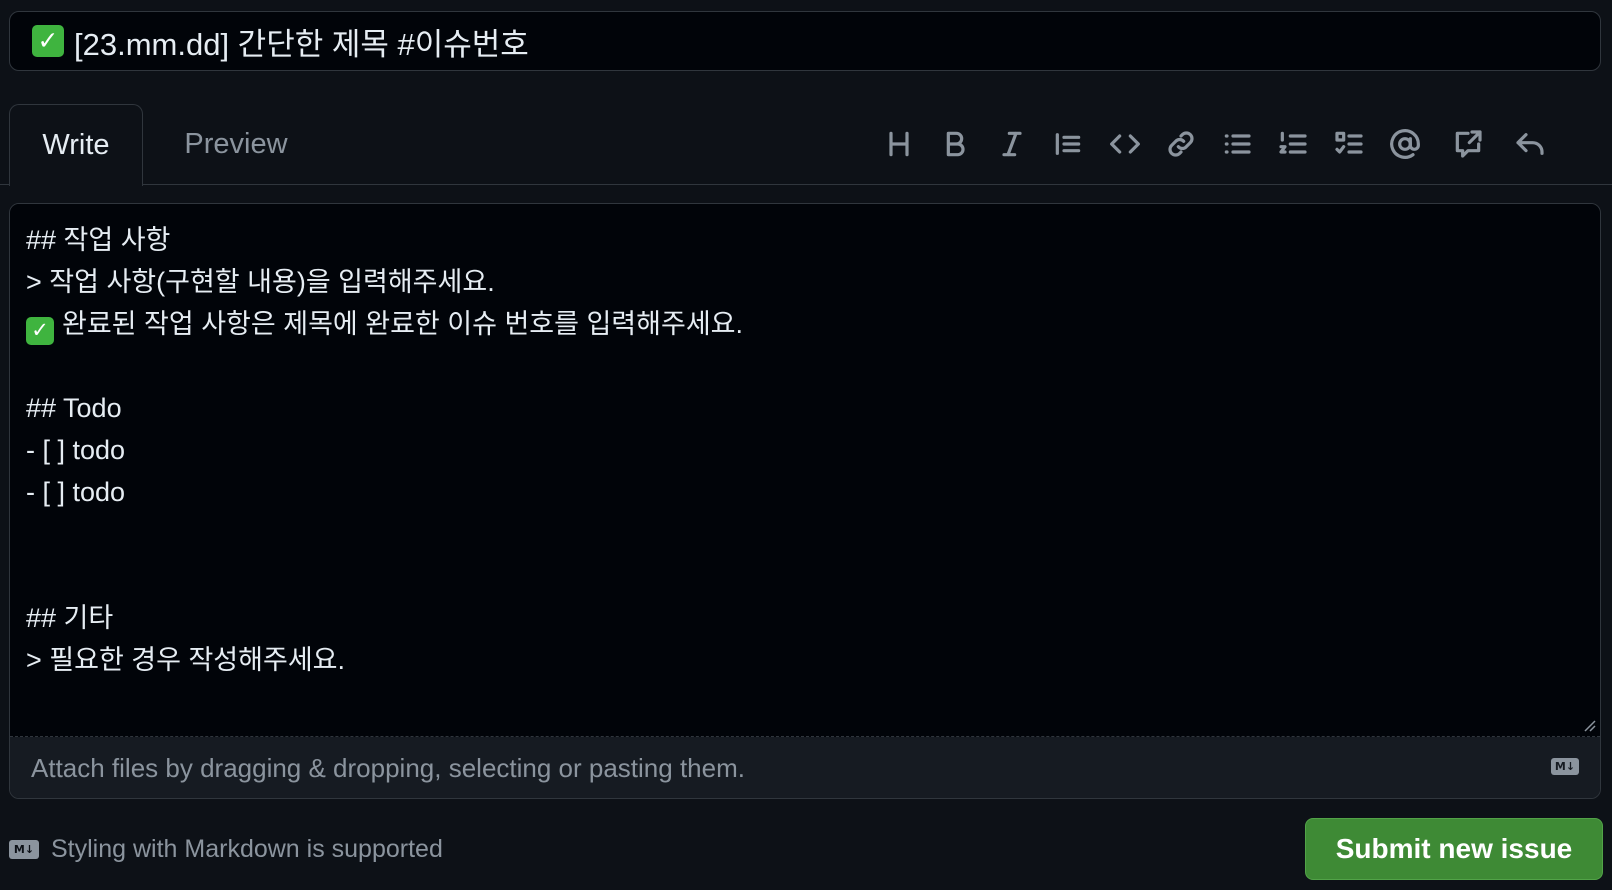 The image size is (1612, 890). I want to click on code-icon, so click(1125, 144).